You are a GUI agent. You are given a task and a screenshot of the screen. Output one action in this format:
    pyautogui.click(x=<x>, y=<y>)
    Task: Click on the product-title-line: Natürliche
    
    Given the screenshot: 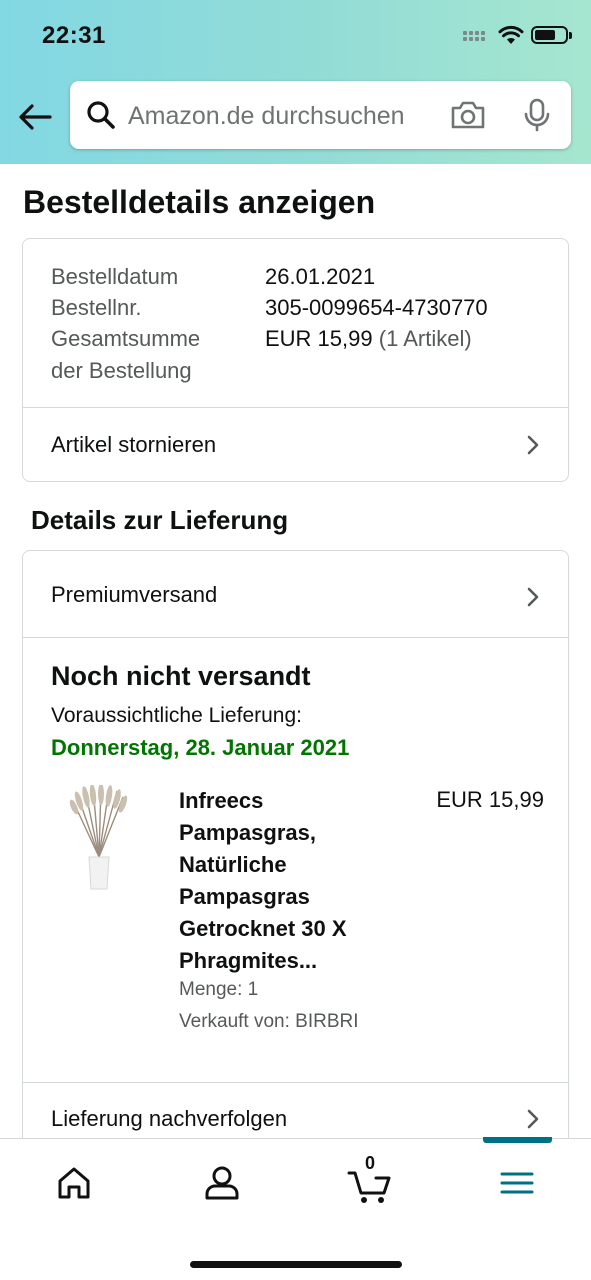 What is the action you would take?
    pyautogui.click(x=233, y=864)
    